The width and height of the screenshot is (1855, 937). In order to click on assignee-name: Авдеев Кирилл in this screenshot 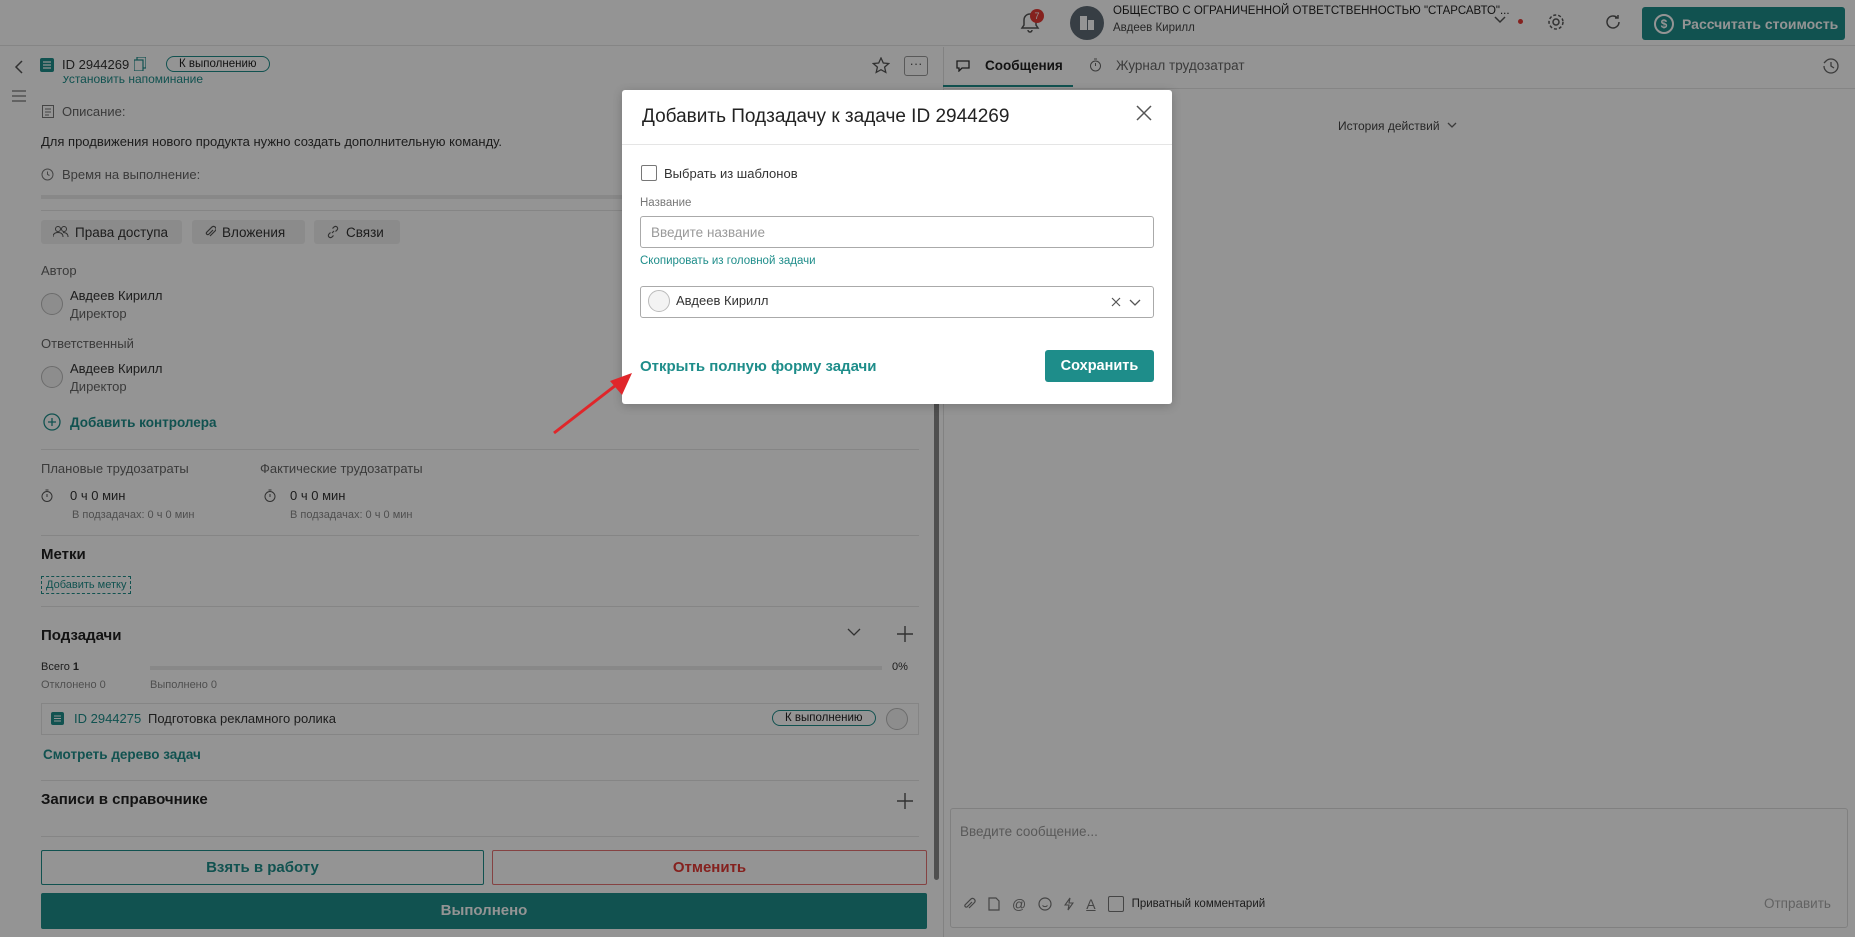, I will do `click(722, 300)`.